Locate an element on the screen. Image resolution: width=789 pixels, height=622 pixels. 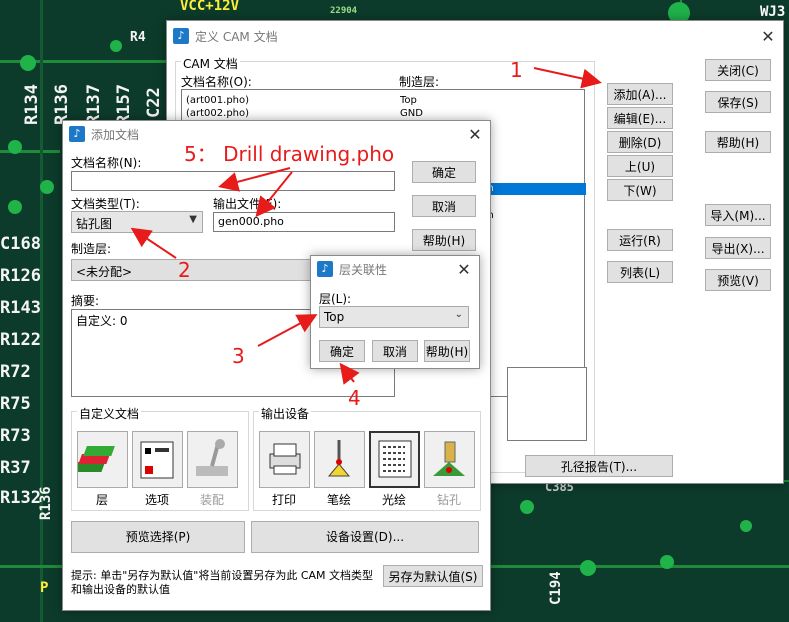
arrow-5b is located at coordinates (274, 194).